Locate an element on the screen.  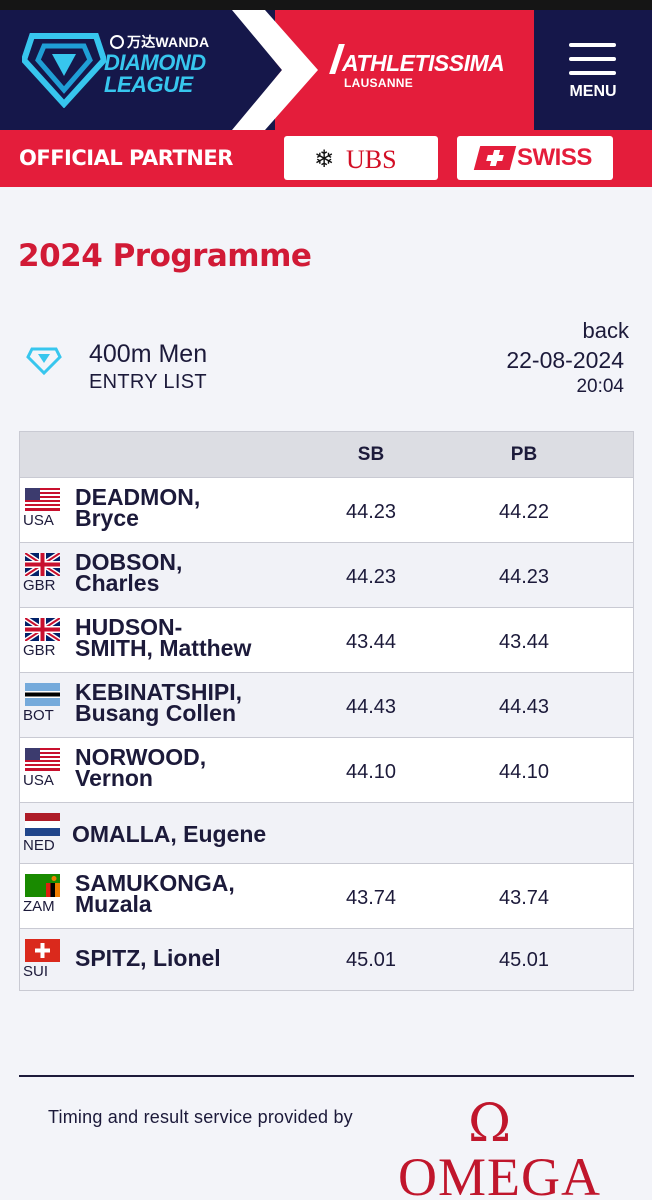
season-best: 44.10 is located at coordinates (371, 772).